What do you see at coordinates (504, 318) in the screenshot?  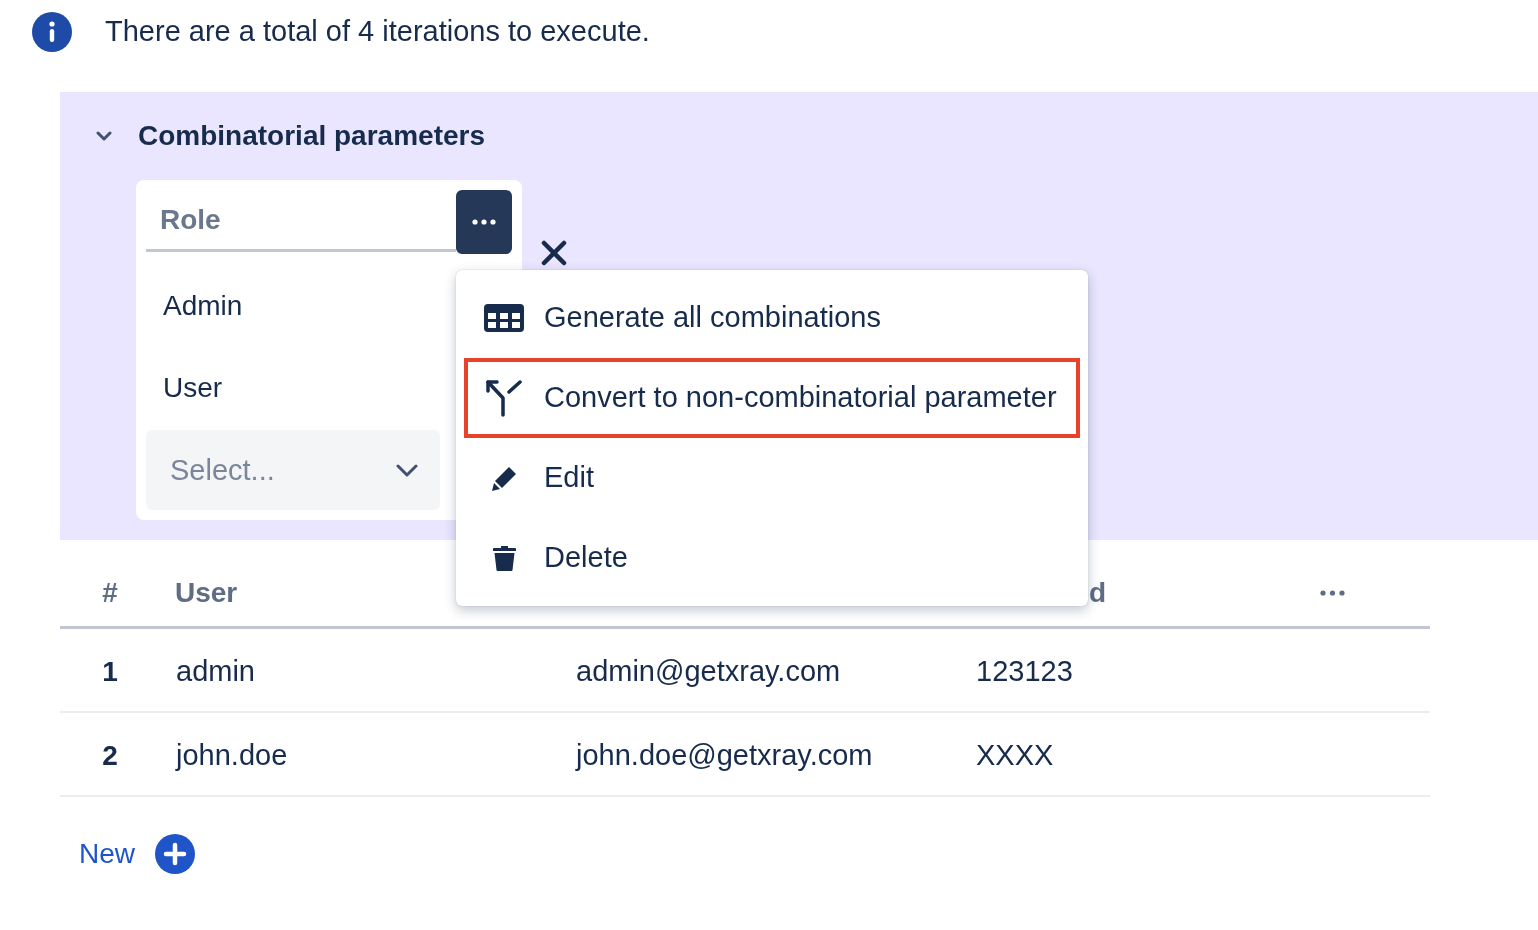 I see `grid-icon` at bounding box center [504, 318].